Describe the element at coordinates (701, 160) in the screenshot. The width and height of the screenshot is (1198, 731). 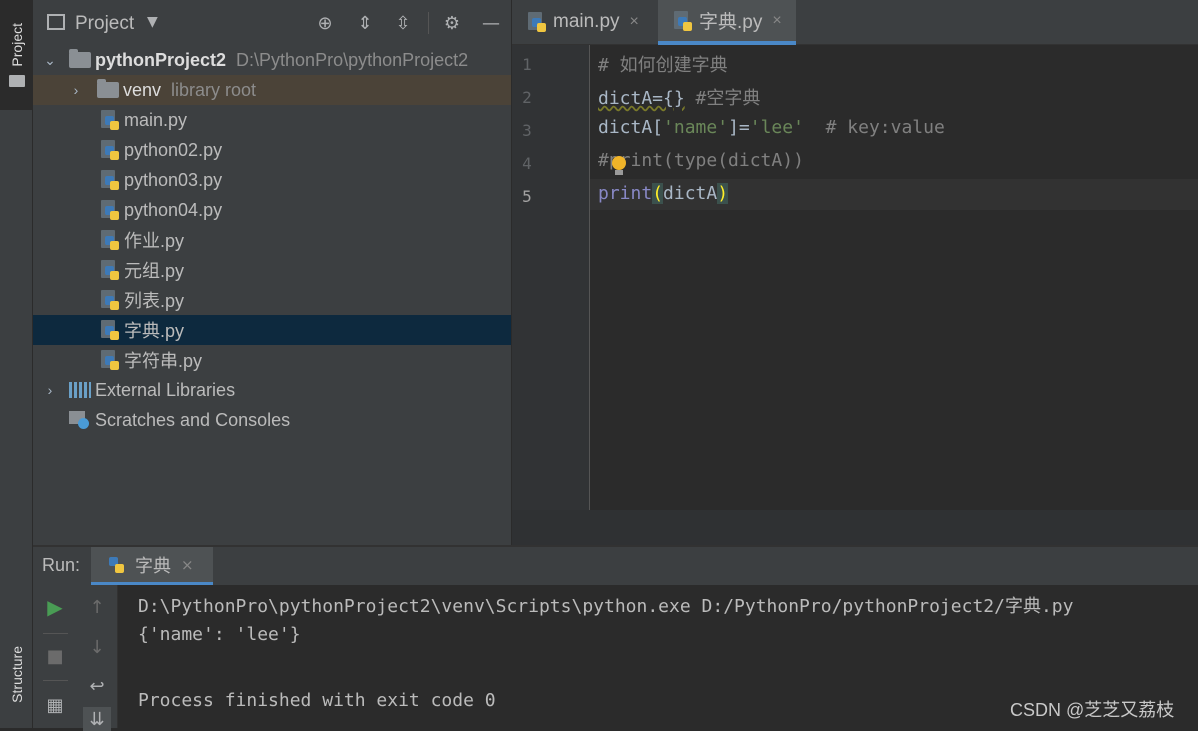
I see `code-line-4: #print(type(dictA))` at that location.